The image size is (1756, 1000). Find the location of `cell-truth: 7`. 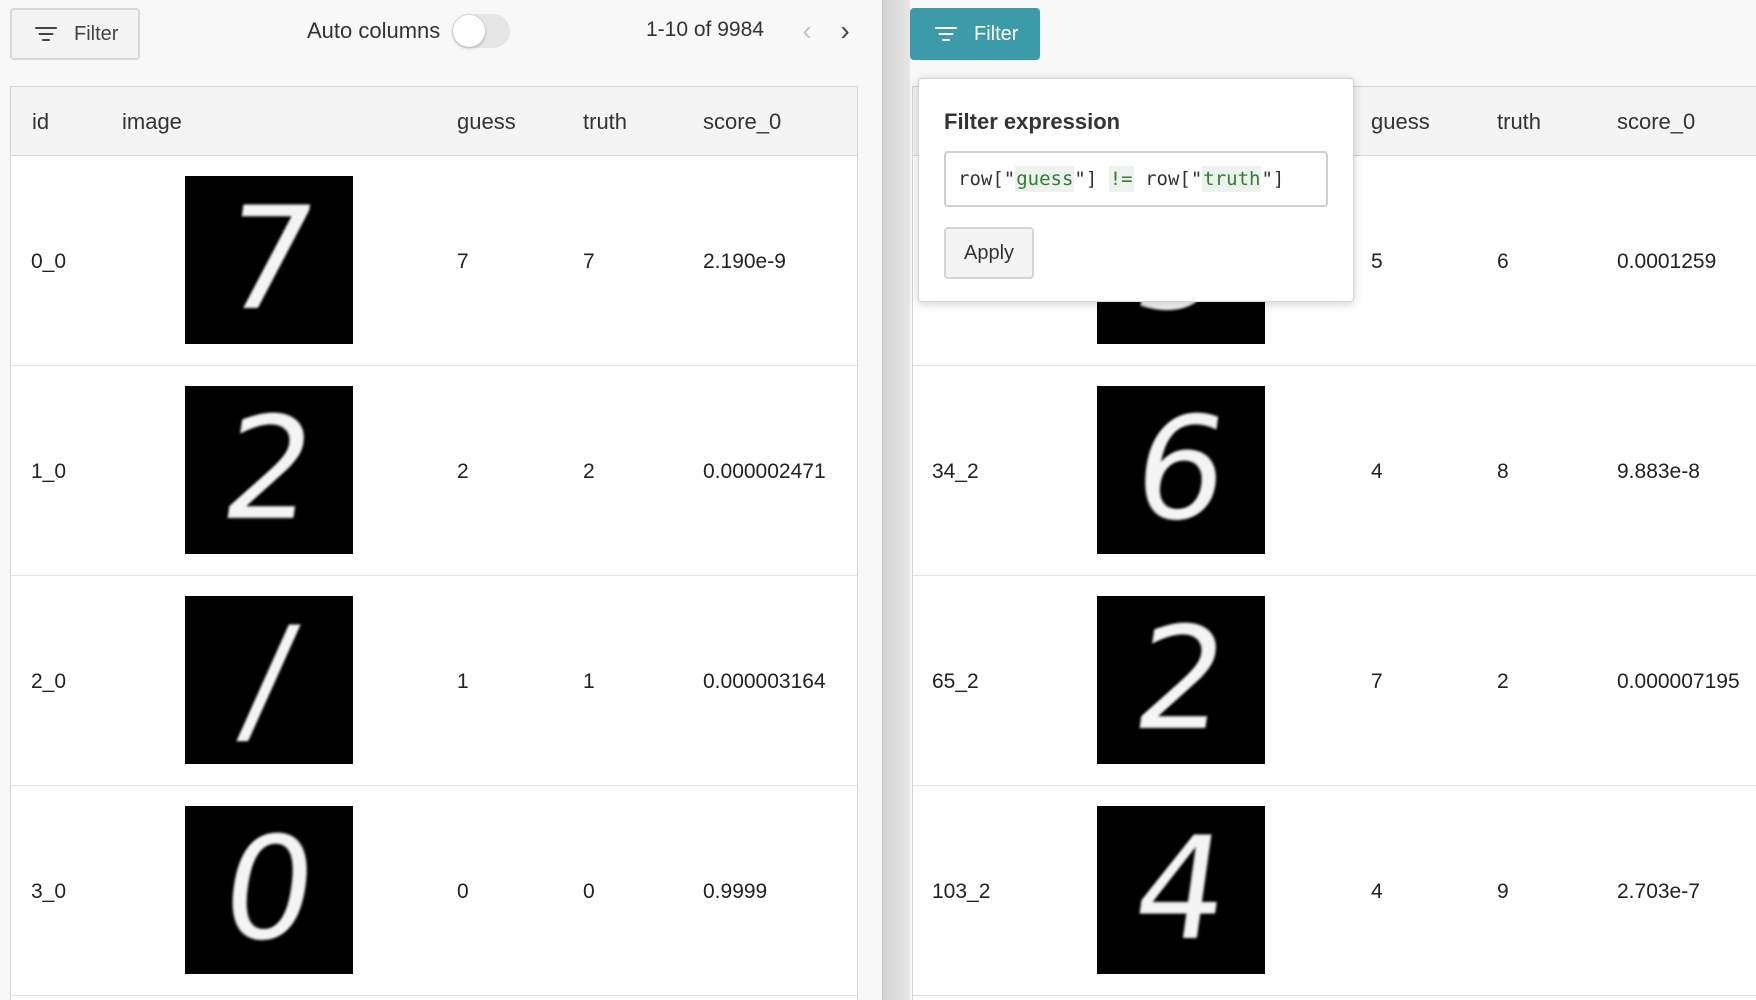

cell-truth: 7 is located at coordinates (589, 261).